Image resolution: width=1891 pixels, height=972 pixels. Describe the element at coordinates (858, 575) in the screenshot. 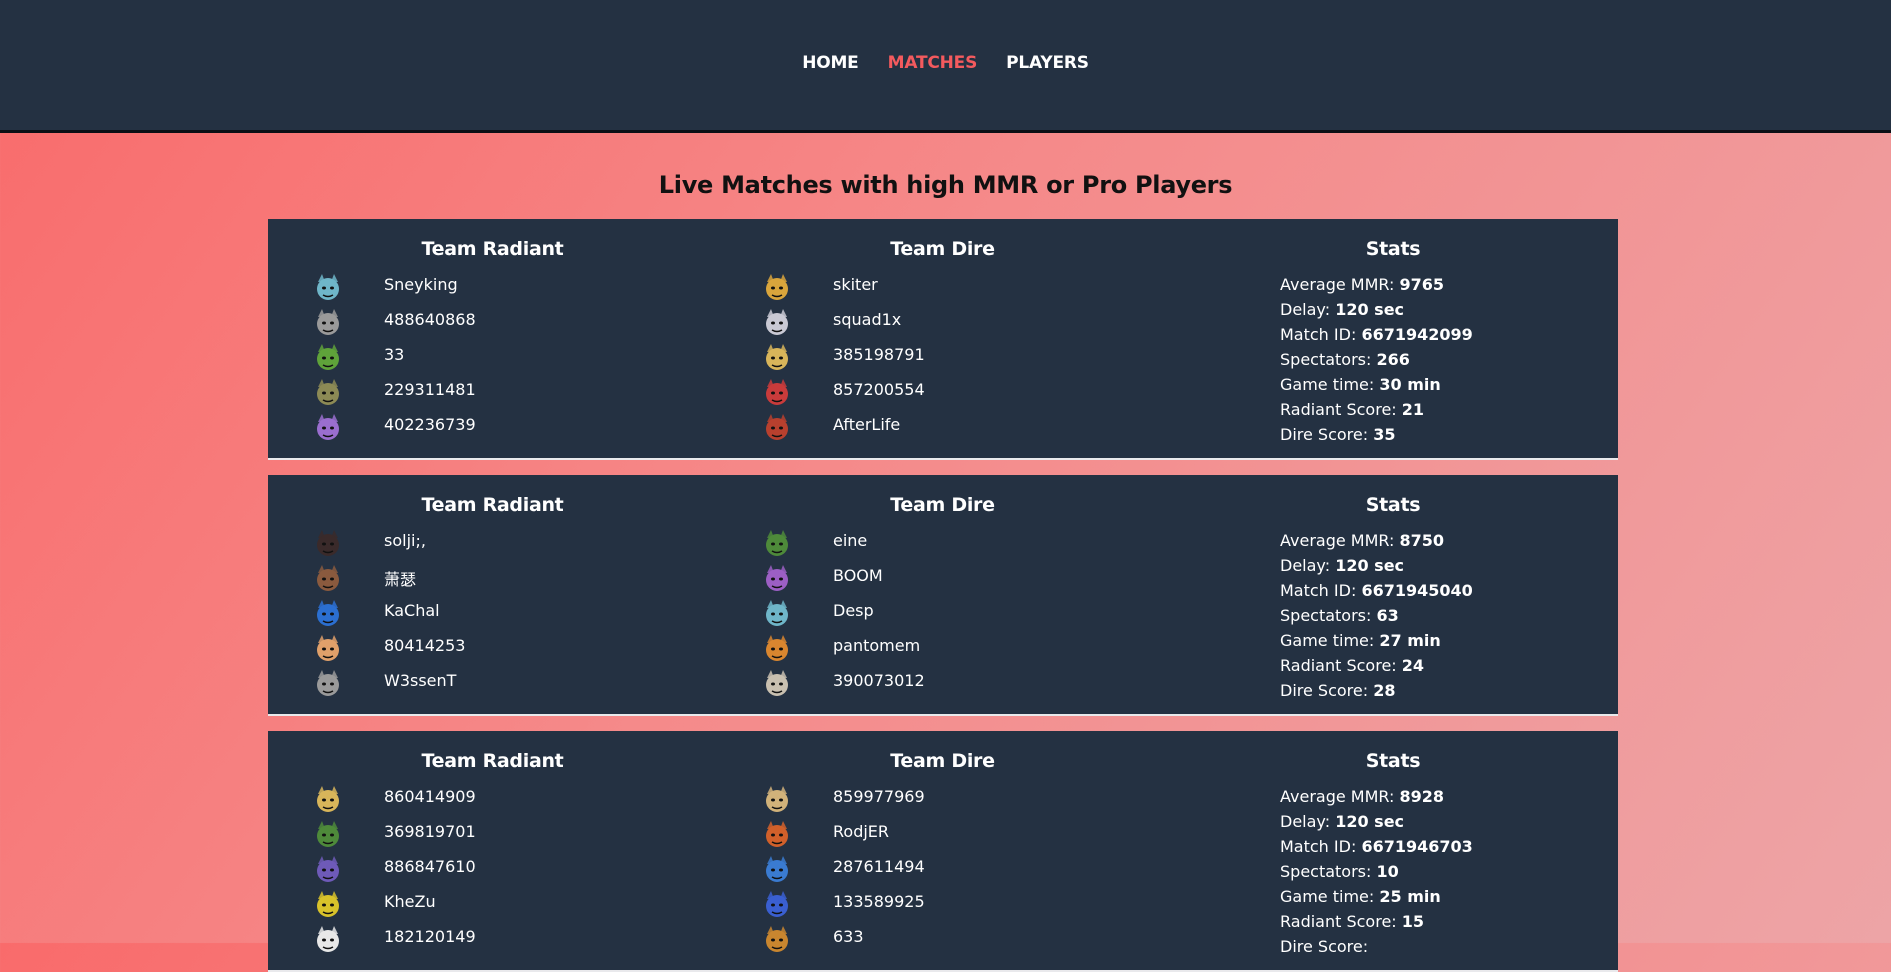

I see `player-name: BOOM` at that location.